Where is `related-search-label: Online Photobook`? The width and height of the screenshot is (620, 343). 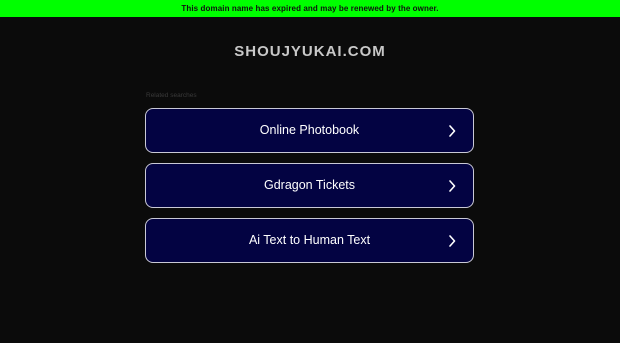 related-search-label: Online Photobook is located at coordinates (309, 130).